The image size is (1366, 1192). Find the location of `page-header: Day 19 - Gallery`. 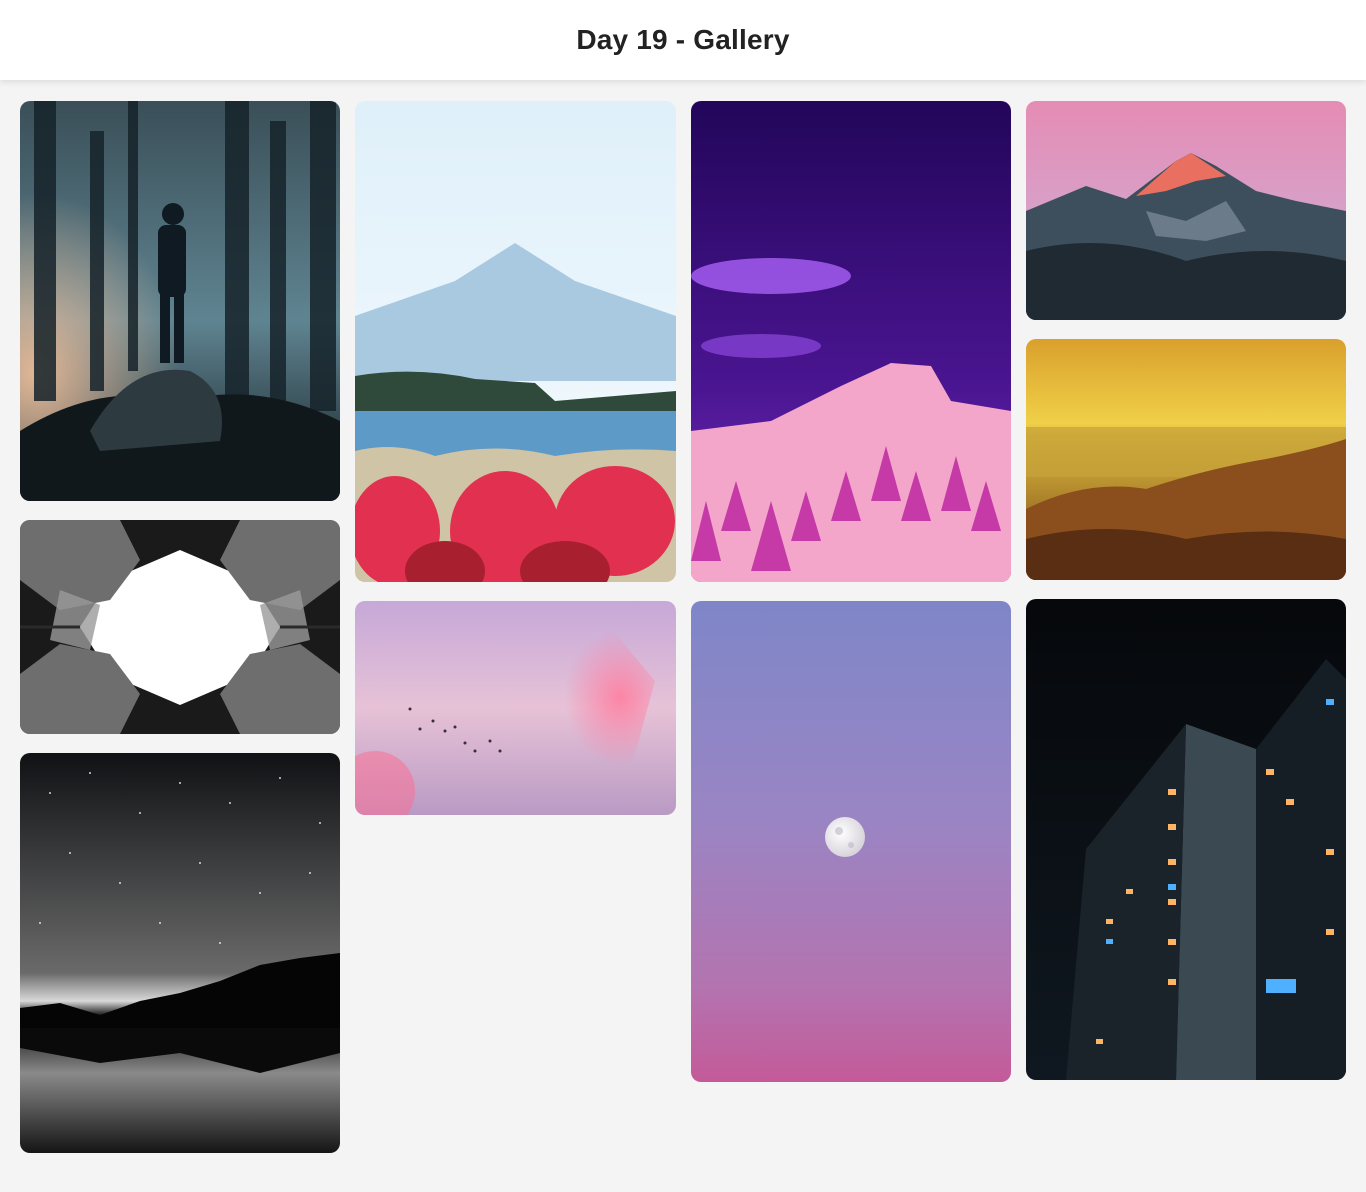

page-header: Day 19 - Gallery is located at coordinates (683, 40).